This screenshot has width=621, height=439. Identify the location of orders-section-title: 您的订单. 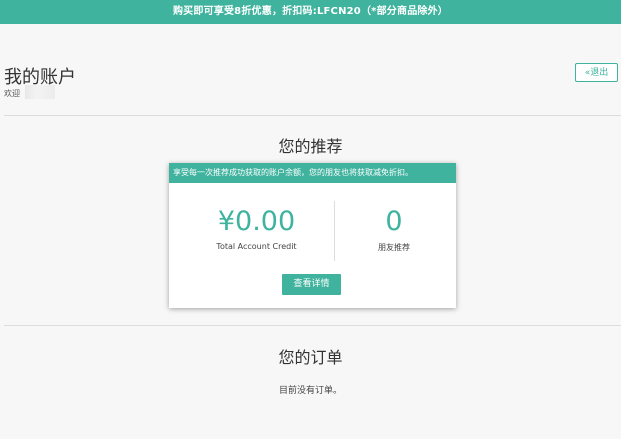
(310, 357).